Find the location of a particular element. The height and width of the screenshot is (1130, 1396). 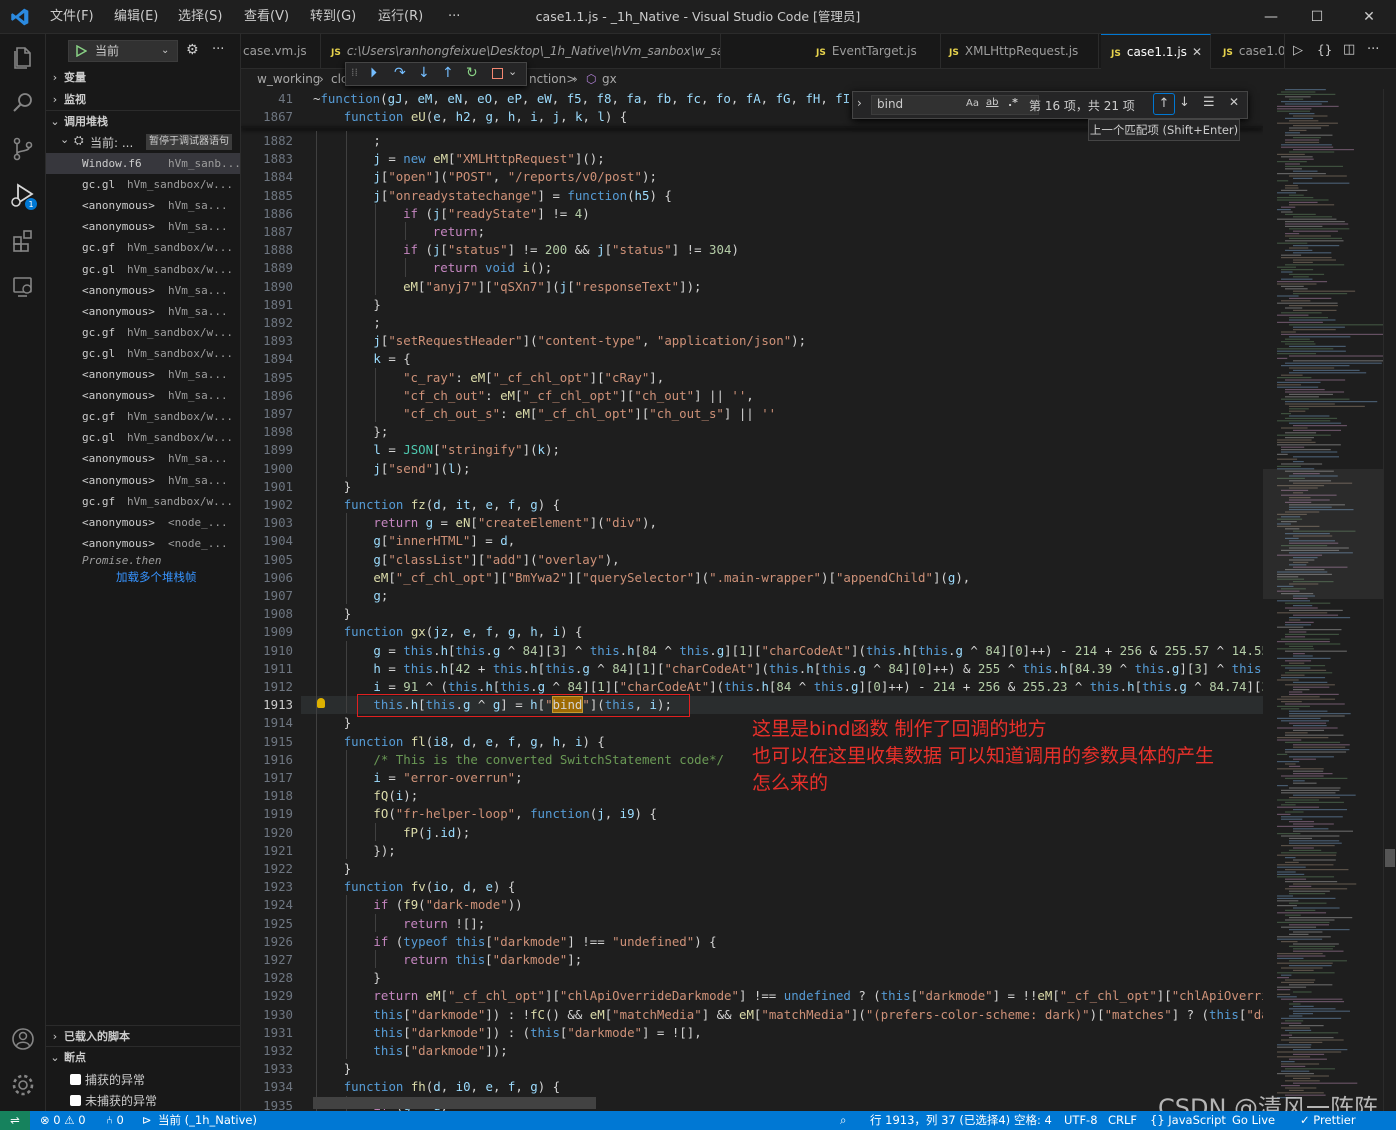

bp-caught-checkbox is located at coordinates (75, 1079).